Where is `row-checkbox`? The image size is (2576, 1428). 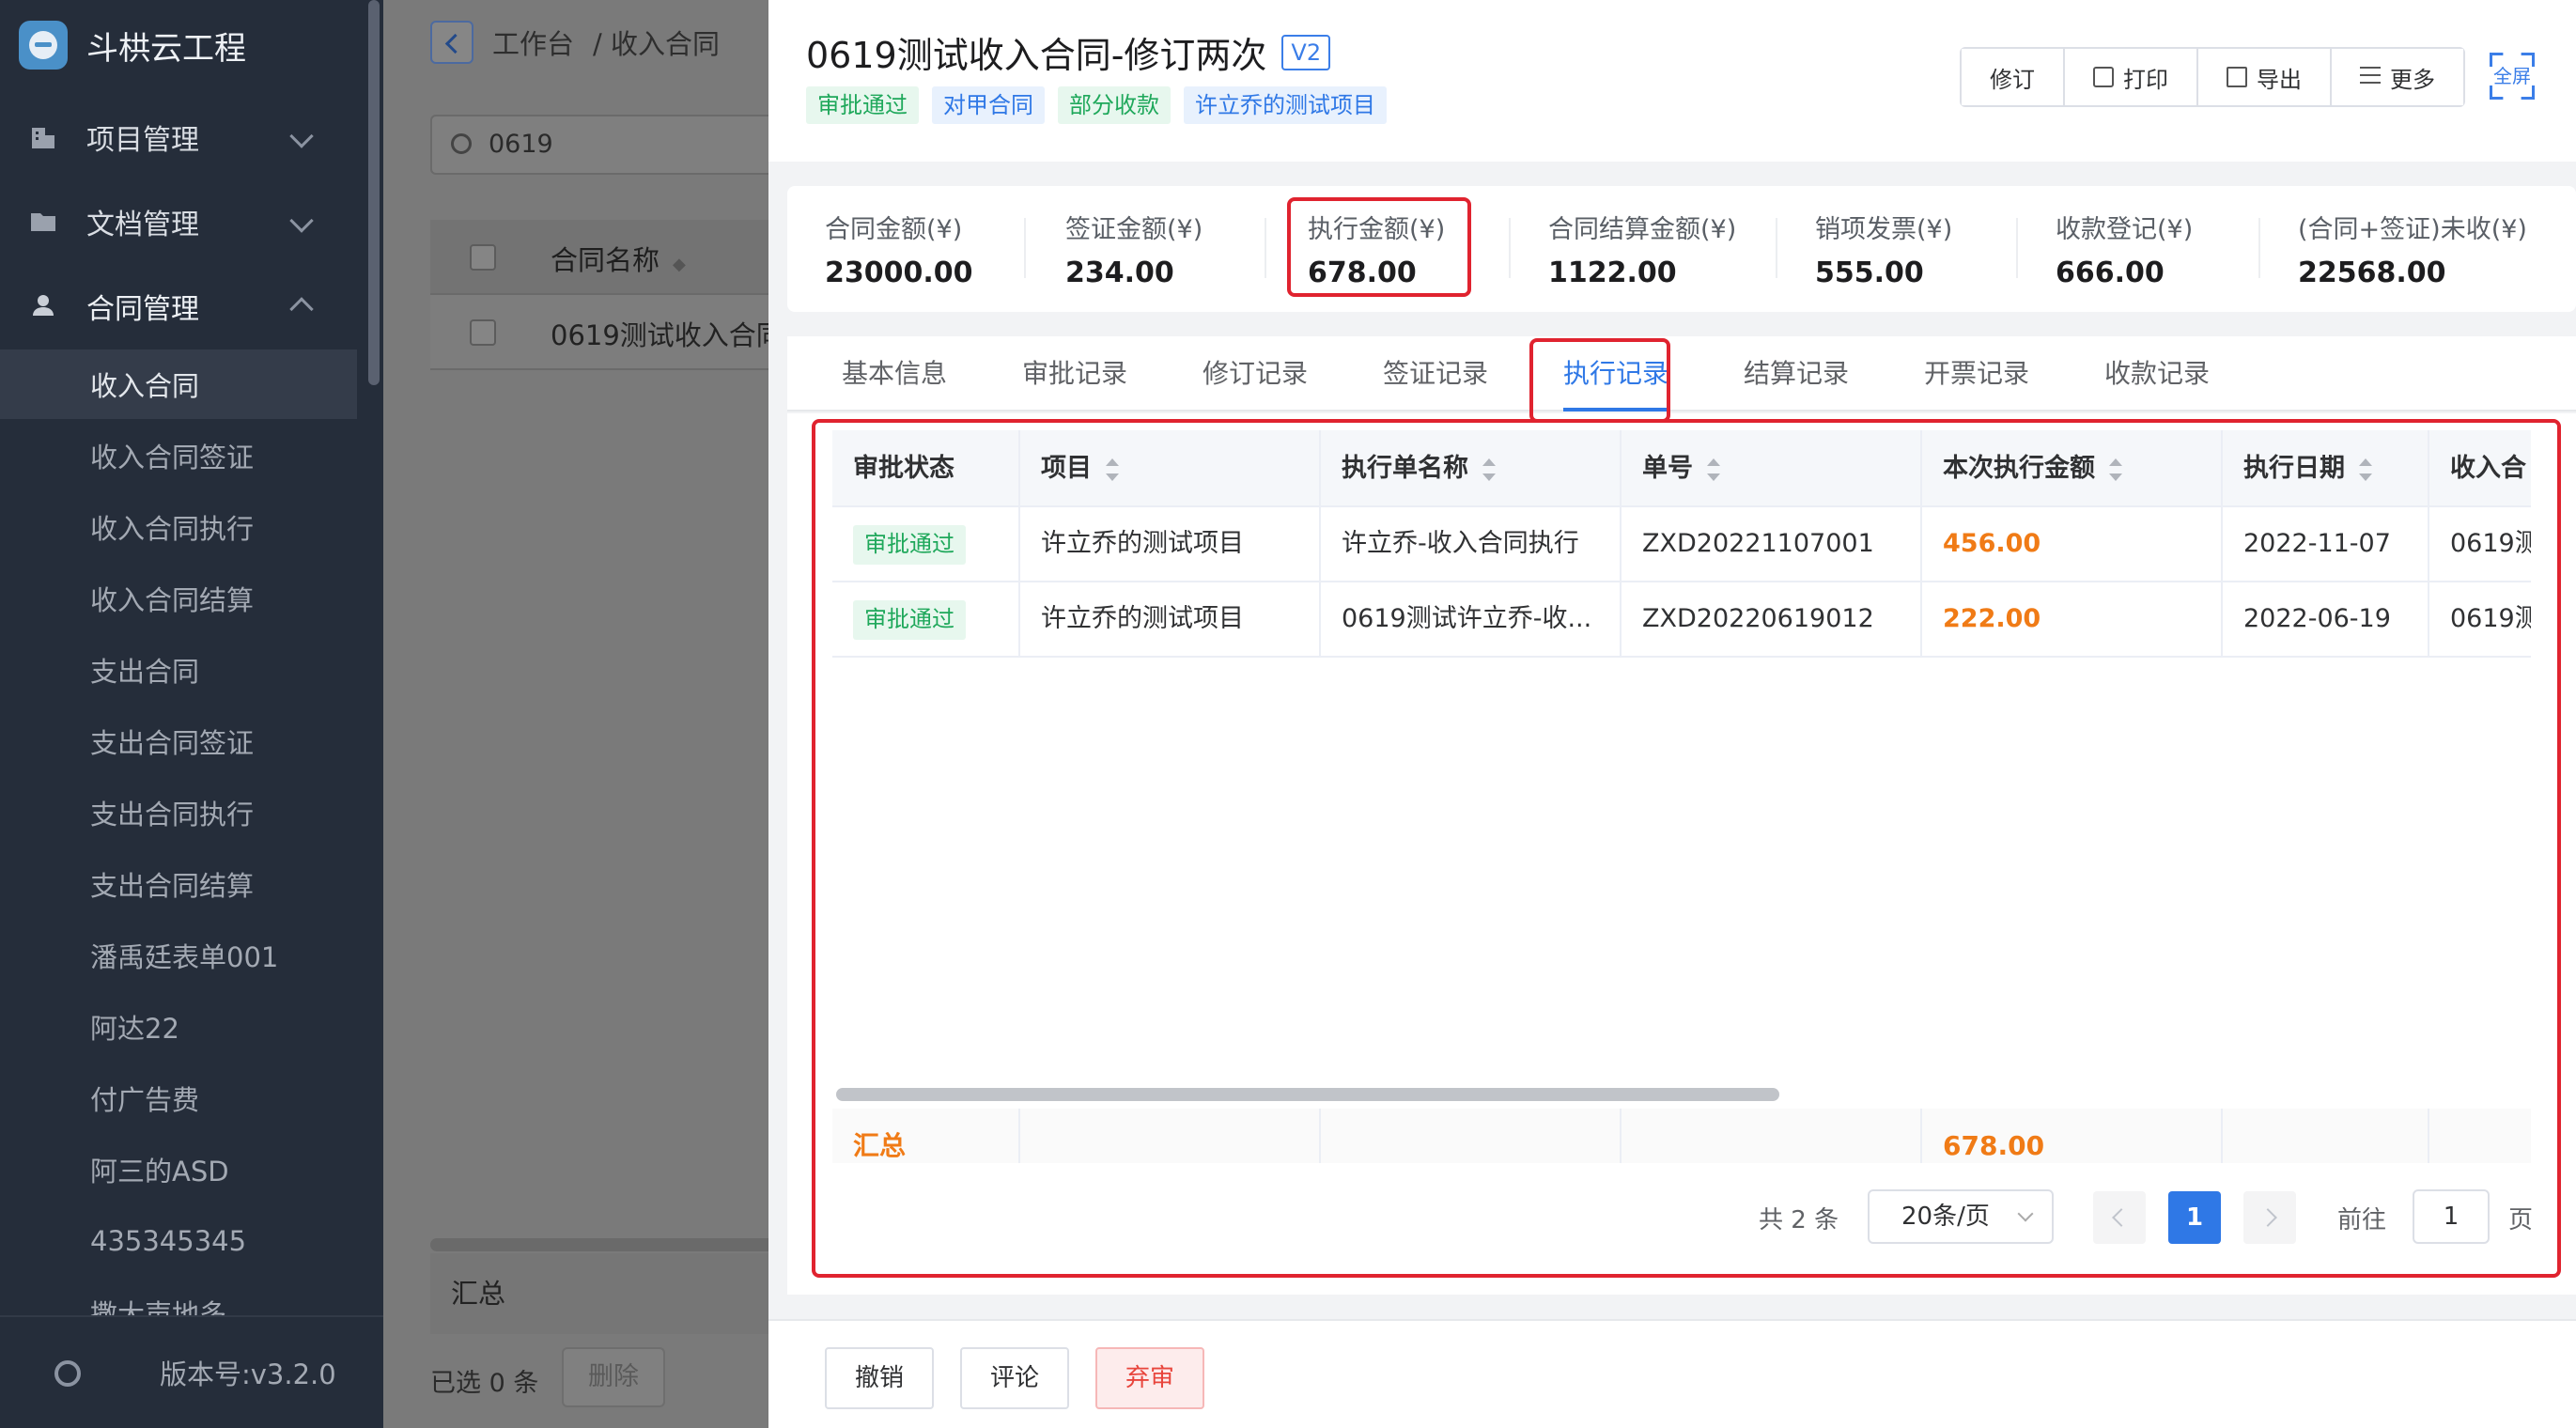 row-checkbox is located at coordinates (483, 332).